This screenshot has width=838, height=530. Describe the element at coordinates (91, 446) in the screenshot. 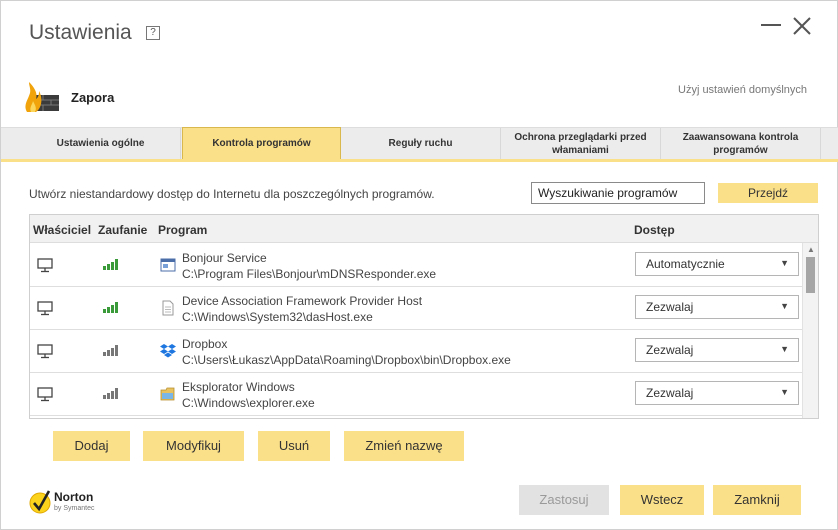

I see `add-button: Dodaj` at that location.